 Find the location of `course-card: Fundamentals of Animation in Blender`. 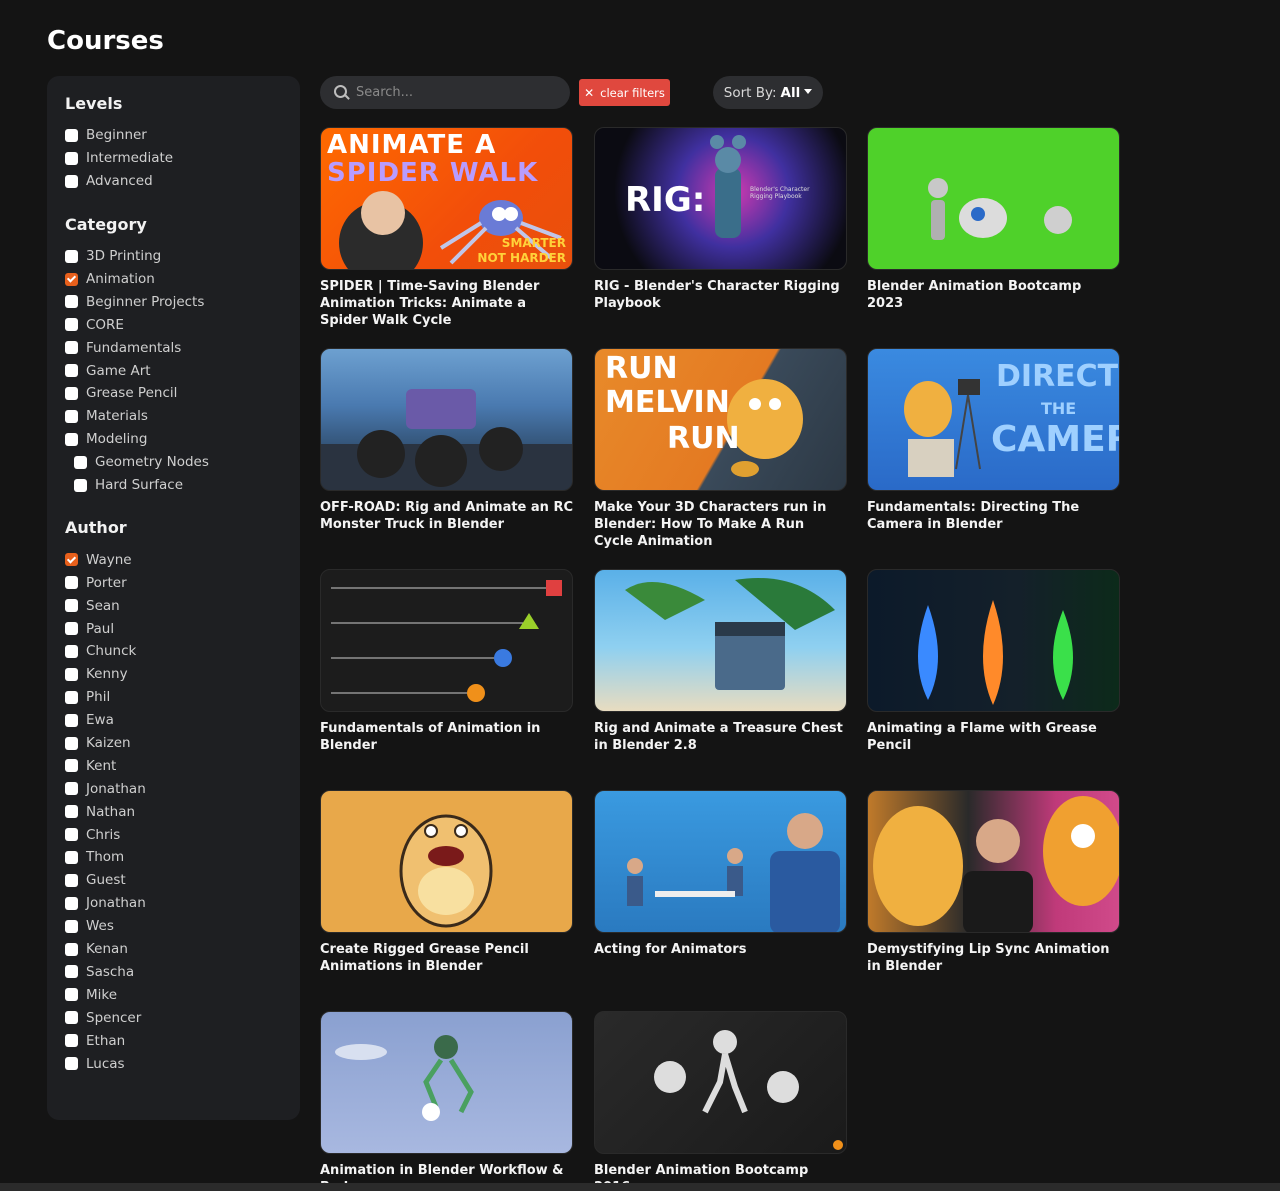

course-card: Fundamentals of Animation in Blender is located at coordinates (446, 661).